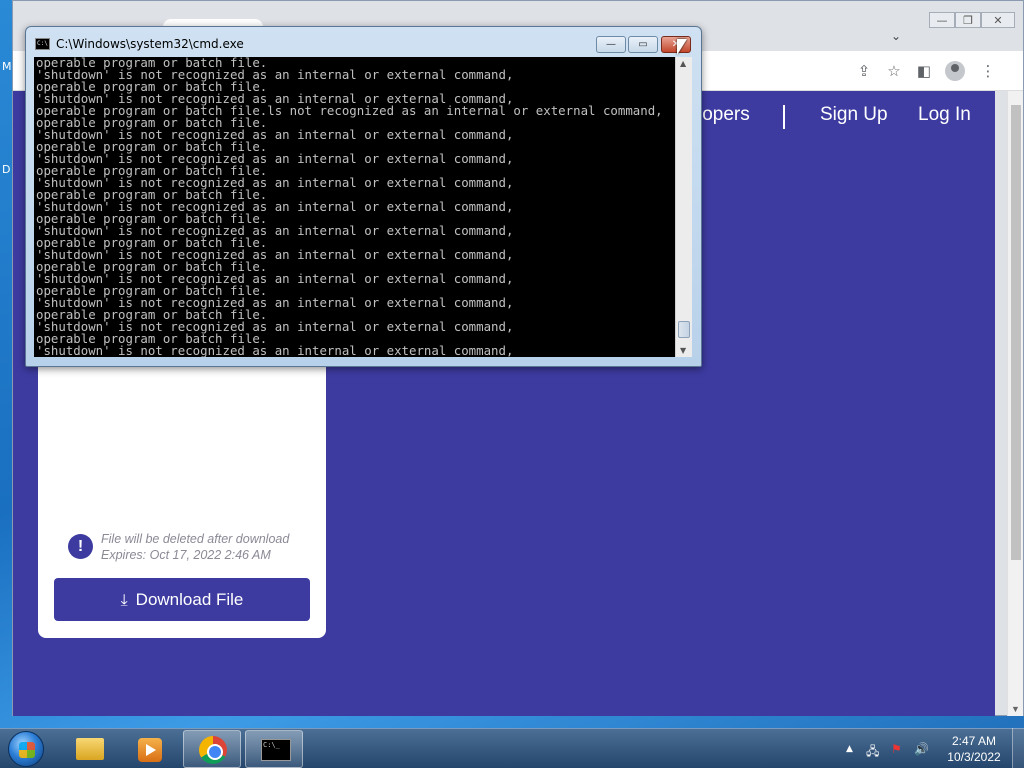  Describe the element at coordinates (854, 115) in the screenshot. I see `nav-sign-up-link: Sign Up` at that location.